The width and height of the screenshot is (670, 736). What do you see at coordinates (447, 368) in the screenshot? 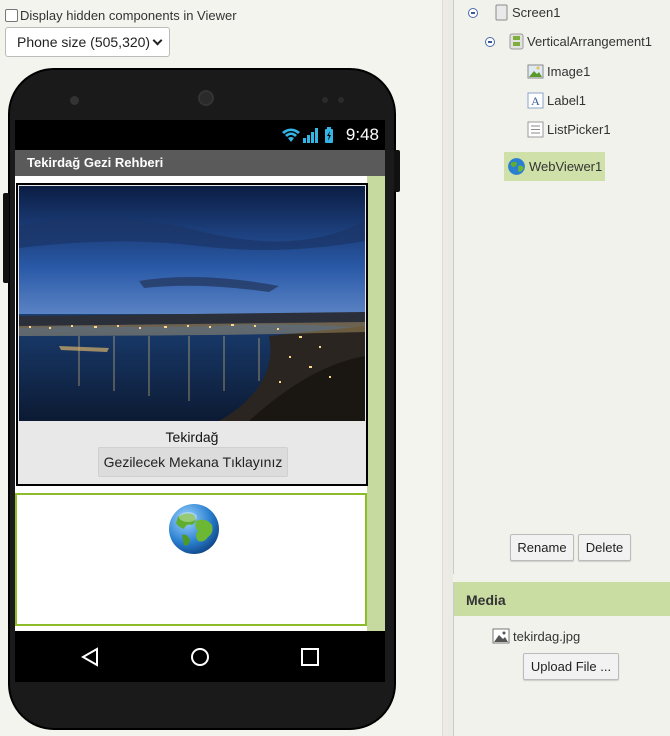
I see `panel-divider` at bounding box center [447, 368].